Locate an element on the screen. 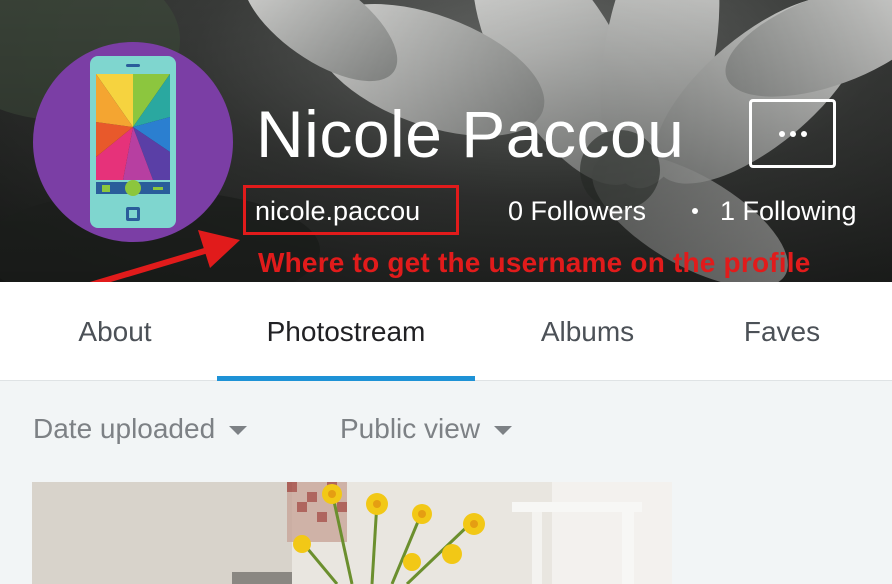 The image size is (892, 584). sort-dropdown-label: Date uploaded is located at coordinates (124, 428).